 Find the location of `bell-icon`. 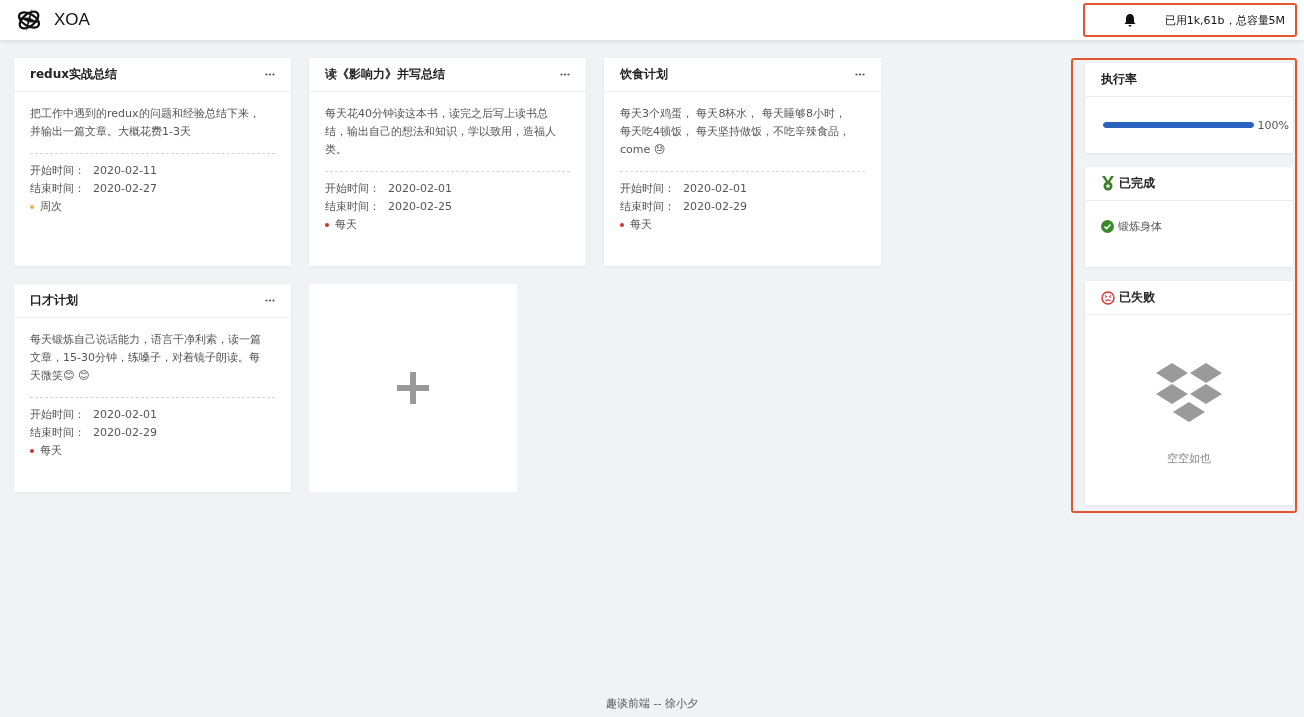

bell-icon is located at coordinates (1129, 20).